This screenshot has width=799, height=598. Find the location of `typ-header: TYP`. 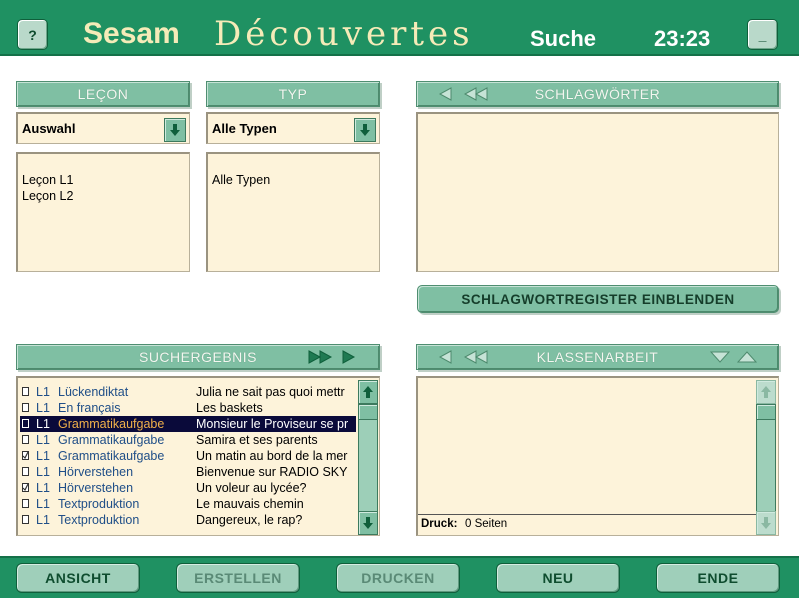

typ-header: TYP is located at coordinates (293, 94).